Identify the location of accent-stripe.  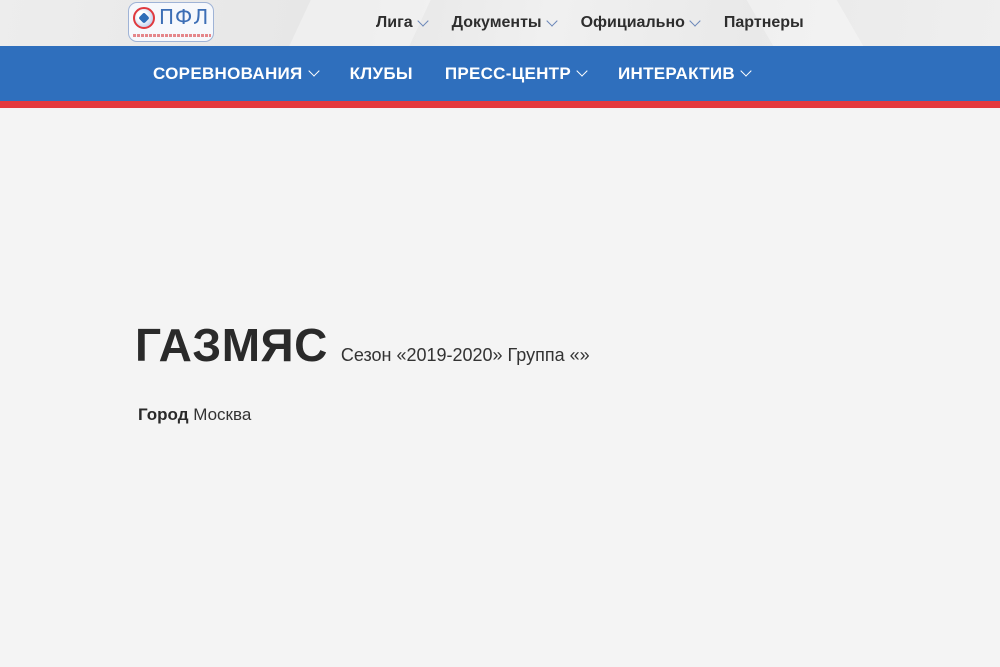
(500, 104).